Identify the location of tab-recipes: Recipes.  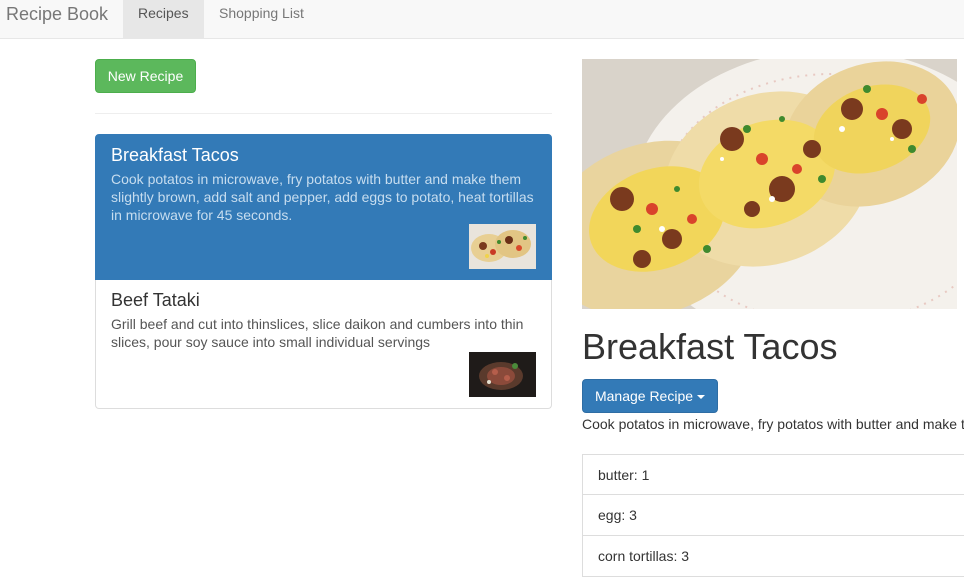
(163, 19).